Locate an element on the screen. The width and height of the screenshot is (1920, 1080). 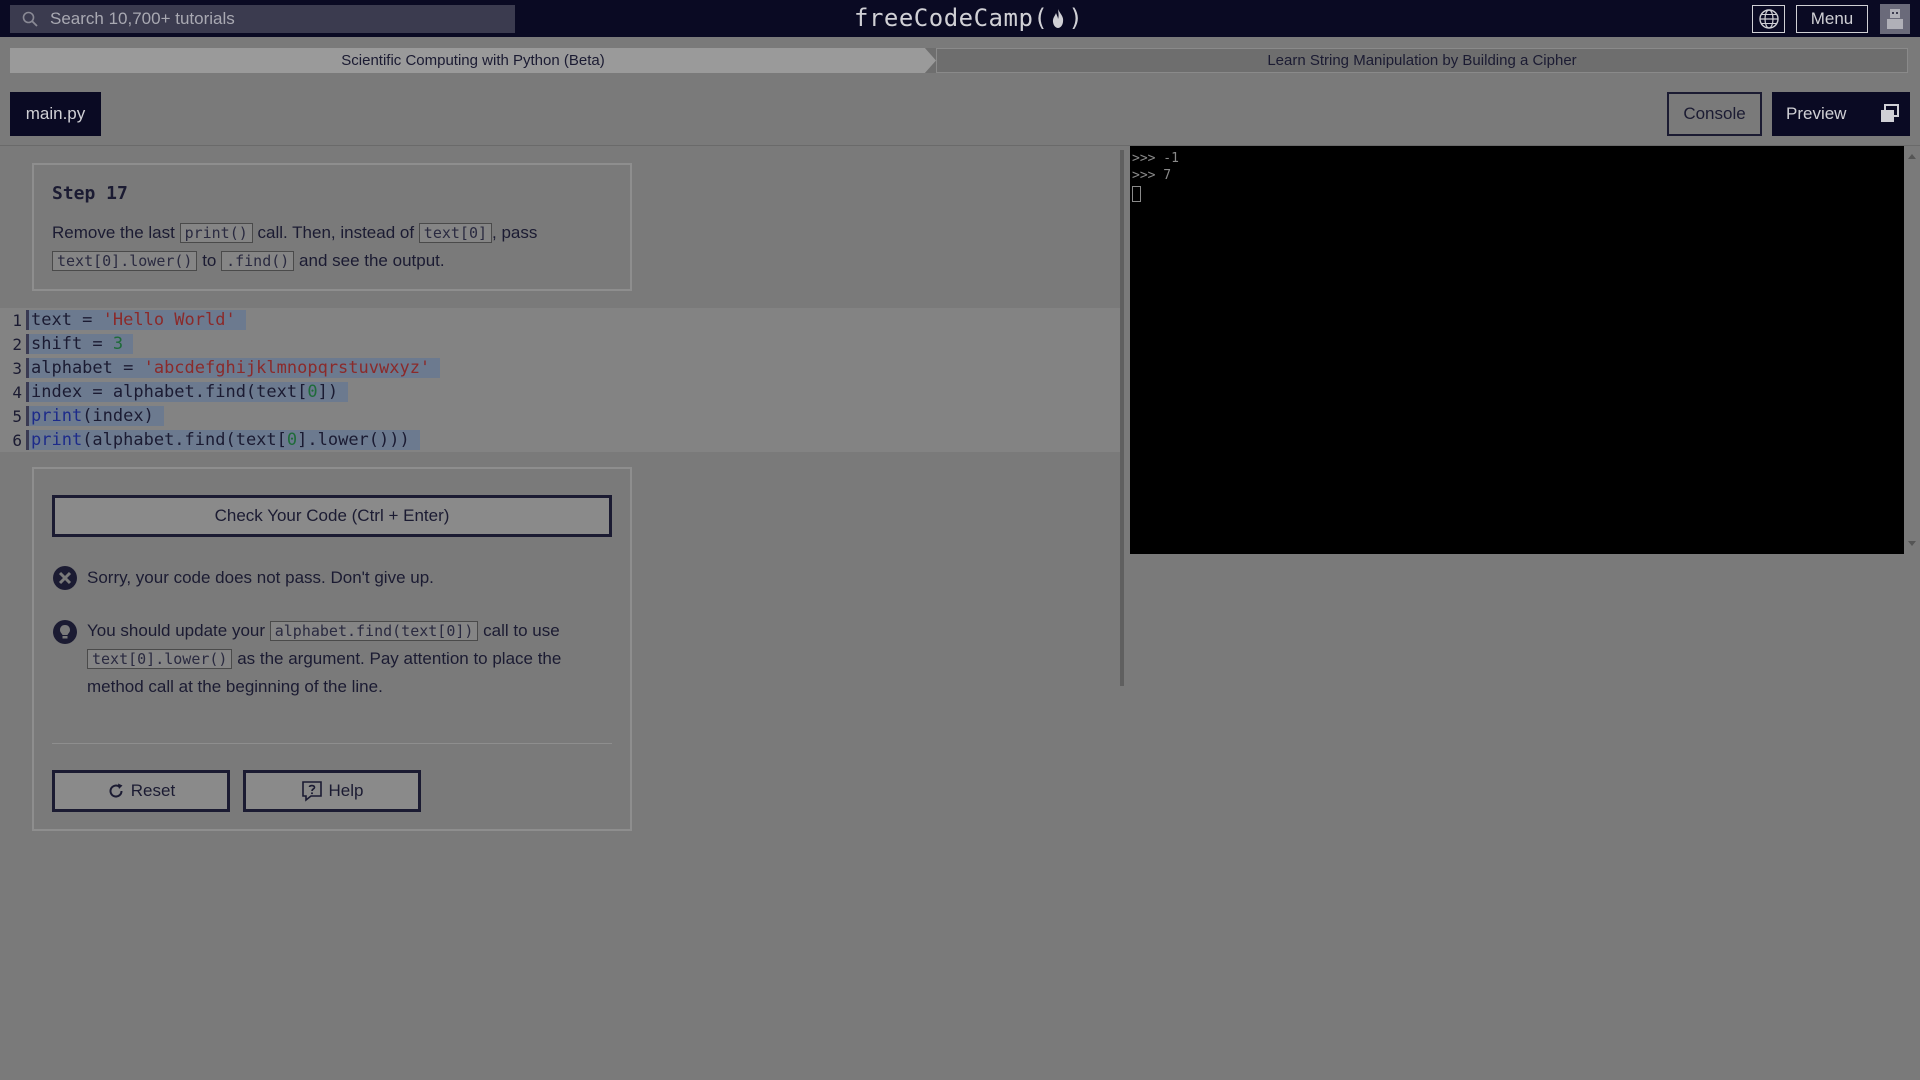
code-line: 6 print(alphabet.find(text[0].lower())) is located at coordinates (210, 440).